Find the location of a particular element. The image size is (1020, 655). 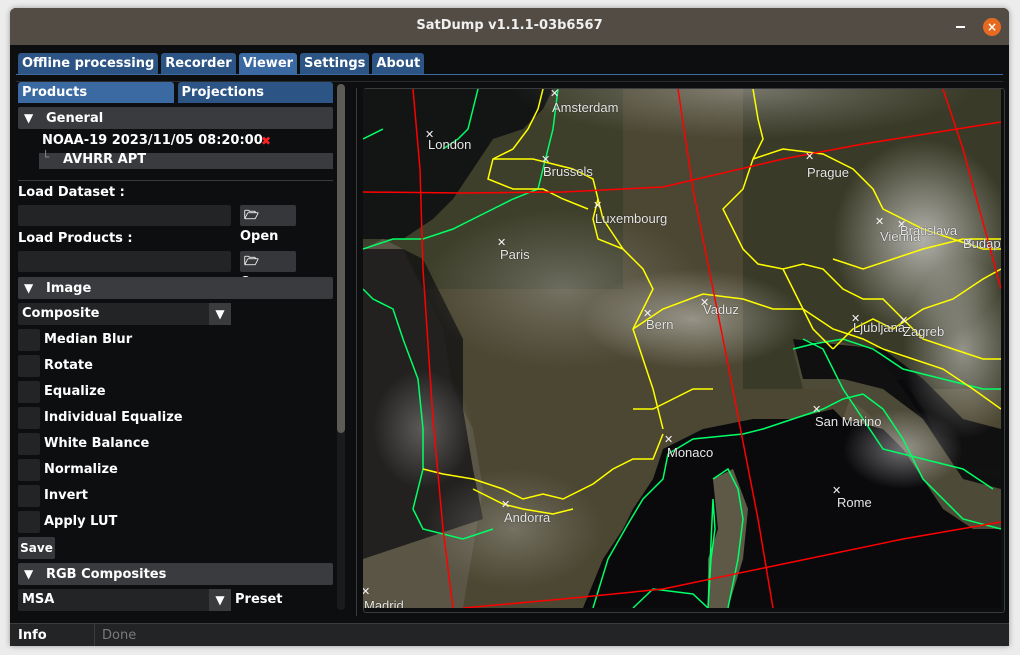

city-label: Andorra is located at coordinates (527, 517).